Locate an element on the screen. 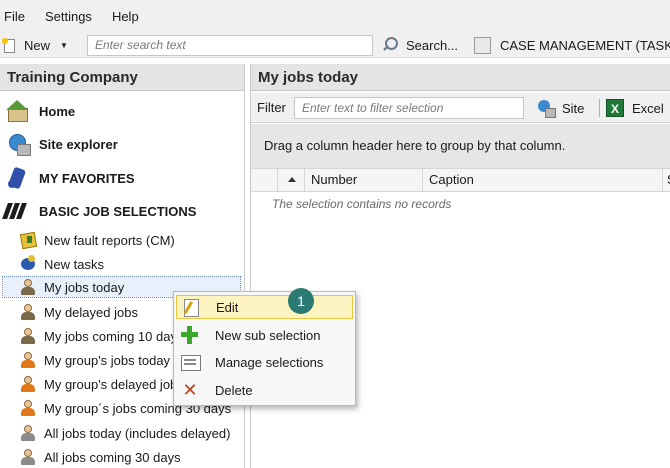  case-management-button: CASE MANAGEMENT (TASKS) is located at coordinates (572, 45).